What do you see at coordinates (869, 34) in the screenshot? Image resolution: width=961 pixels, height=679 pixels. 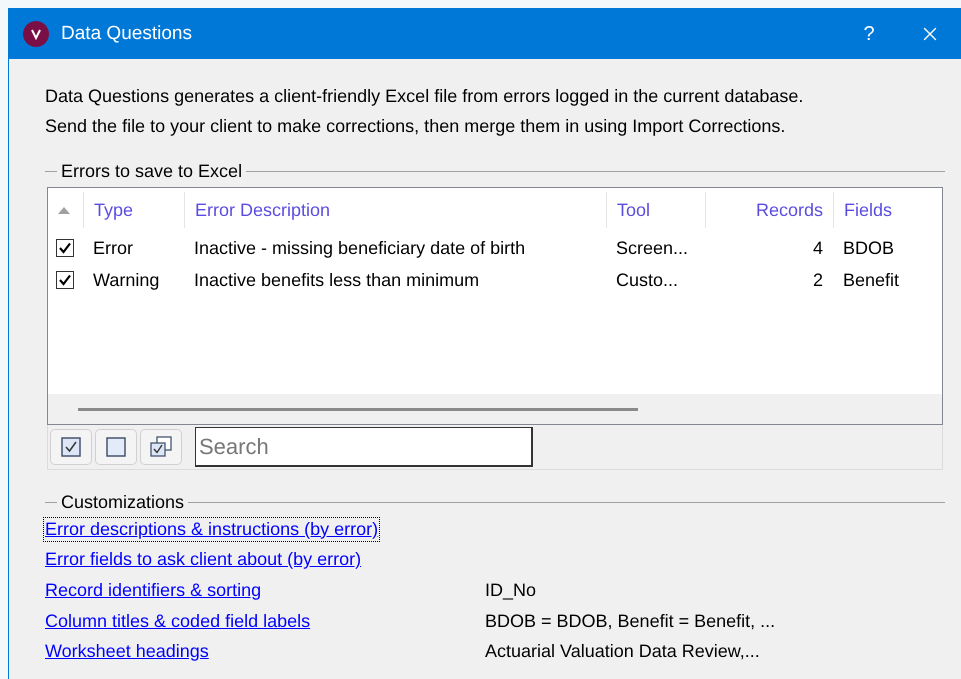 I see `help-button: ?` at bounding box center [869, 34].